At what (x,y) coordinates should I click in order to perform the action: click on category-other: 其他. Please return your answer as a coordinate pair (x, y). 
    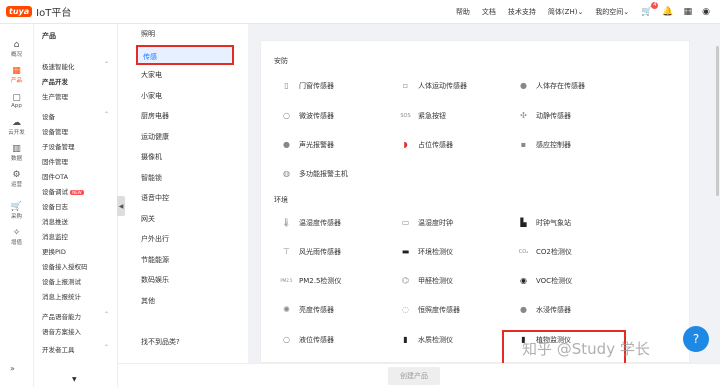
    Looking at the image, I should click on (183, 301).